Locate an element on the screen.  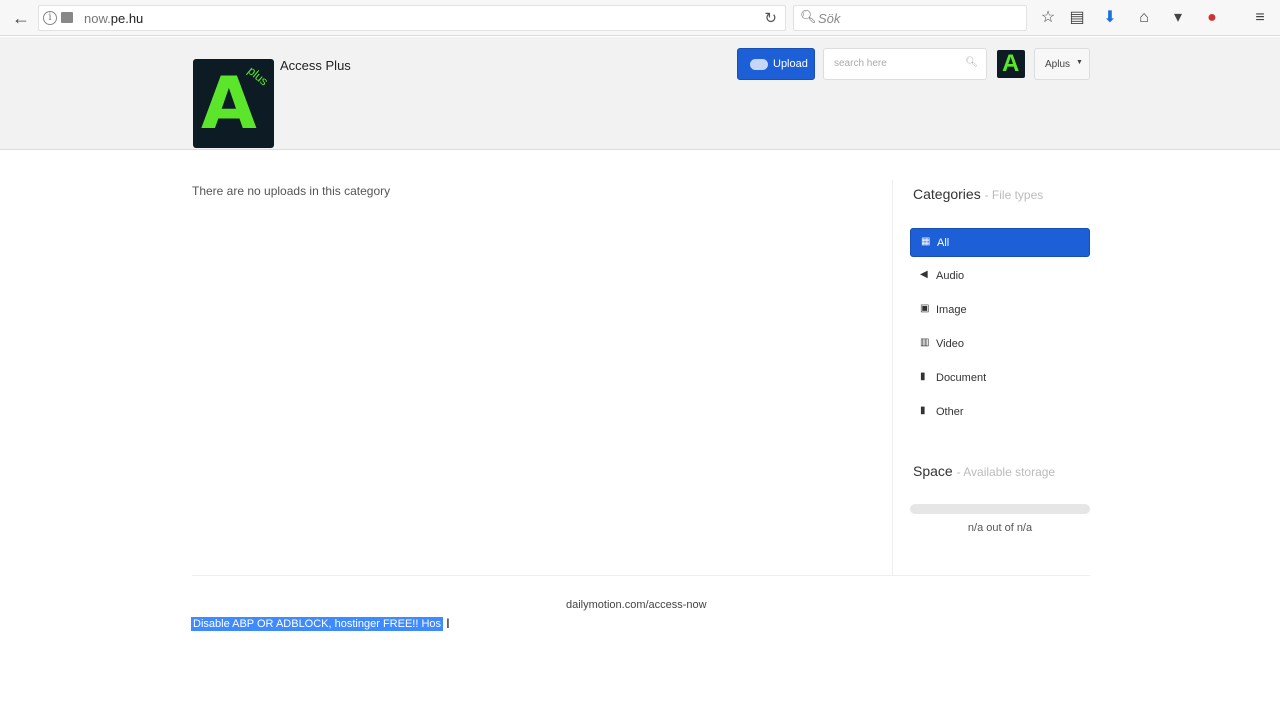
page-icon is located at coordinates (67, 17).